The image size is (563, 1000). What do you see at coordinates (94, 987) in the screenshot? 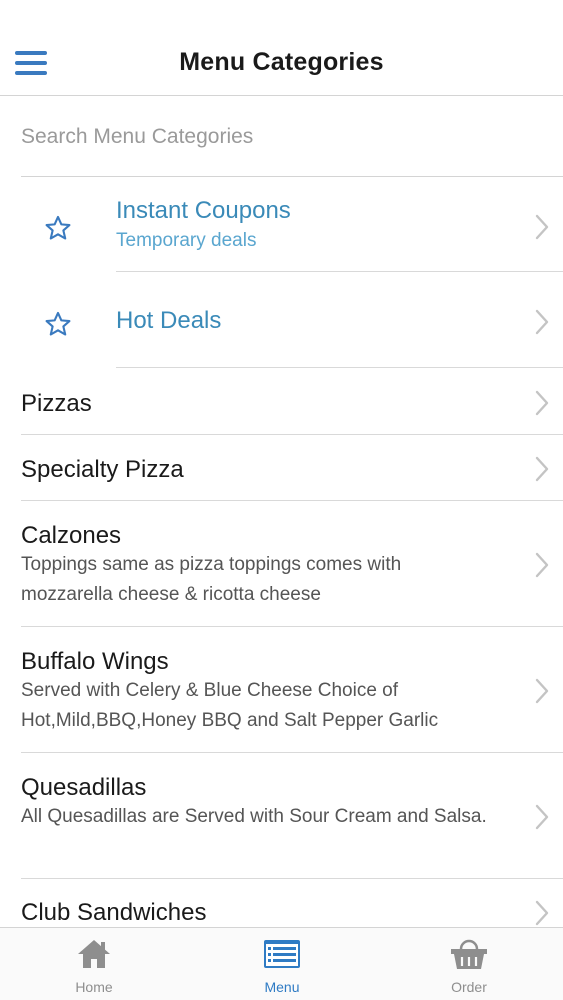
I see `tab-label: Home` at bounding box center [94, 987].